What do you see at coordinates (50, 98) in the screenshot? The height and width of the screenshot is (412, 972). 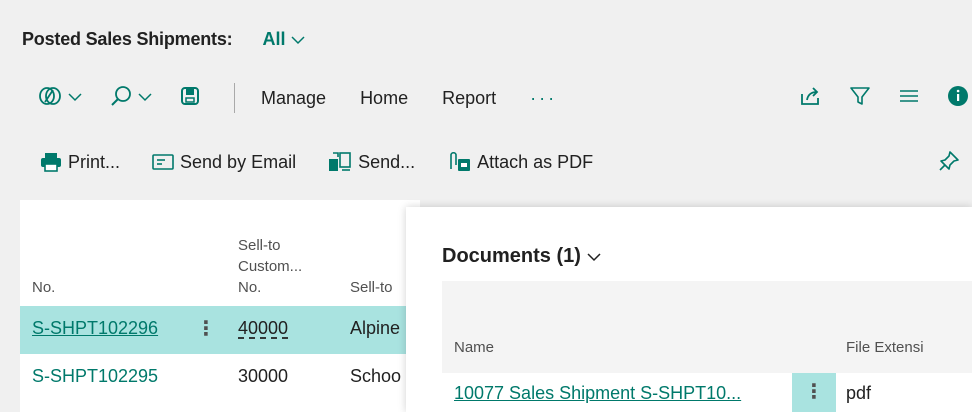 I see `analysis-mode-icon` at bounding box center [50, 98].